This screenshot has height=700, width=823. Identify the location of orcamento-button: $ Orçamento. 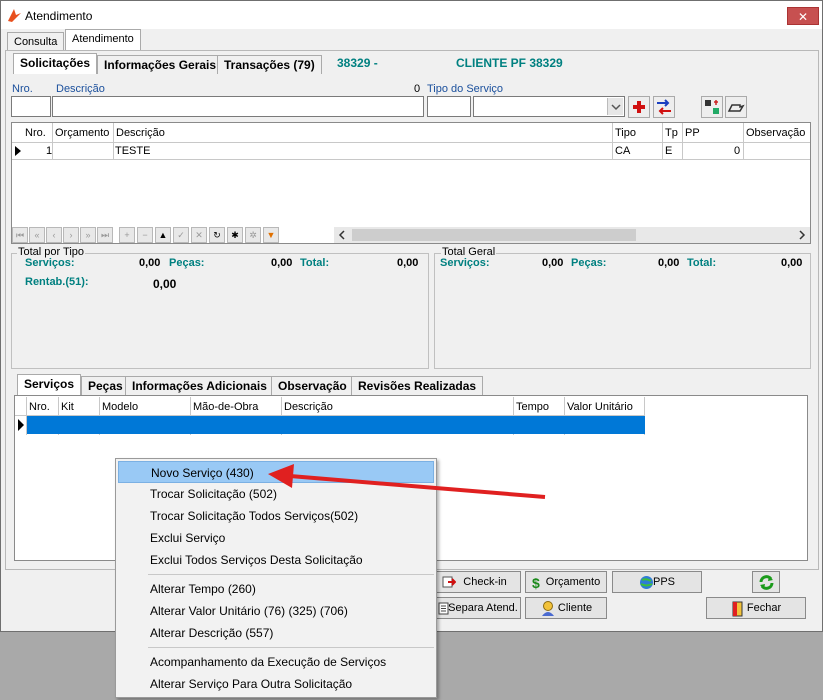
(566, 582).